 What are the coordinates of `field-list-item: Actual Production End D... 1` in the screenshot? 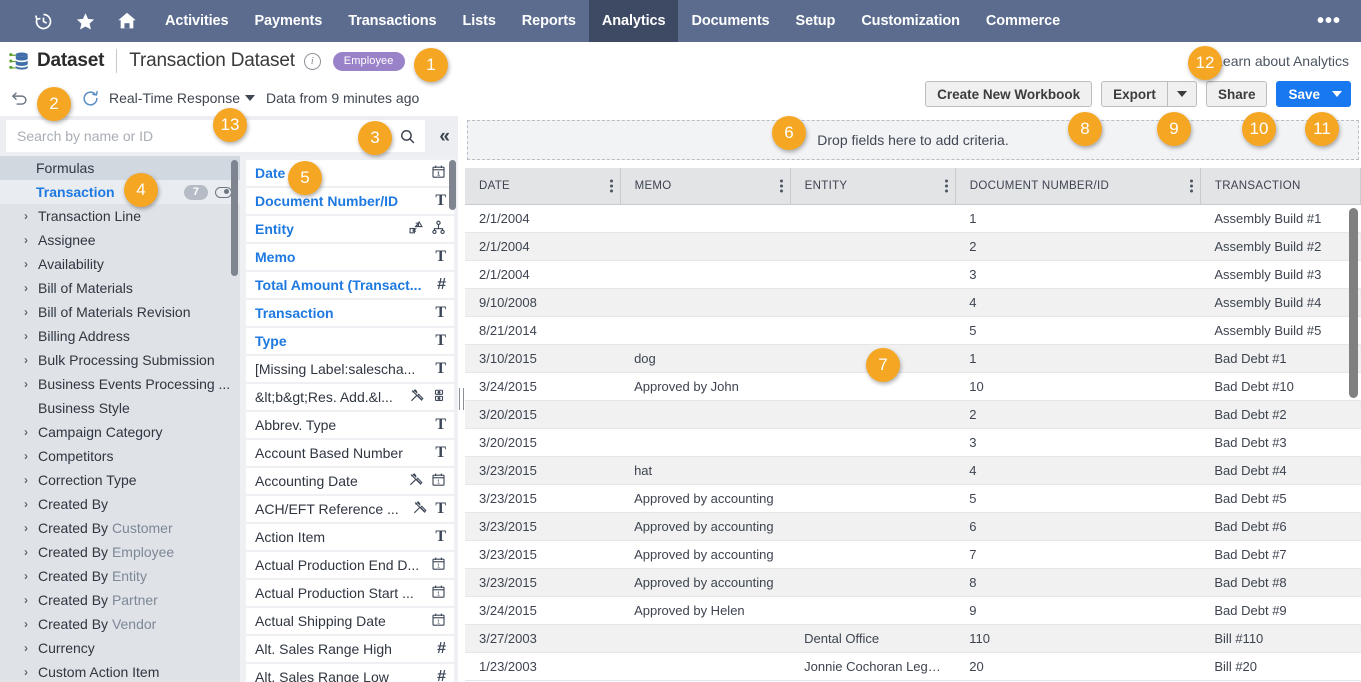 It's located at (350, 565).